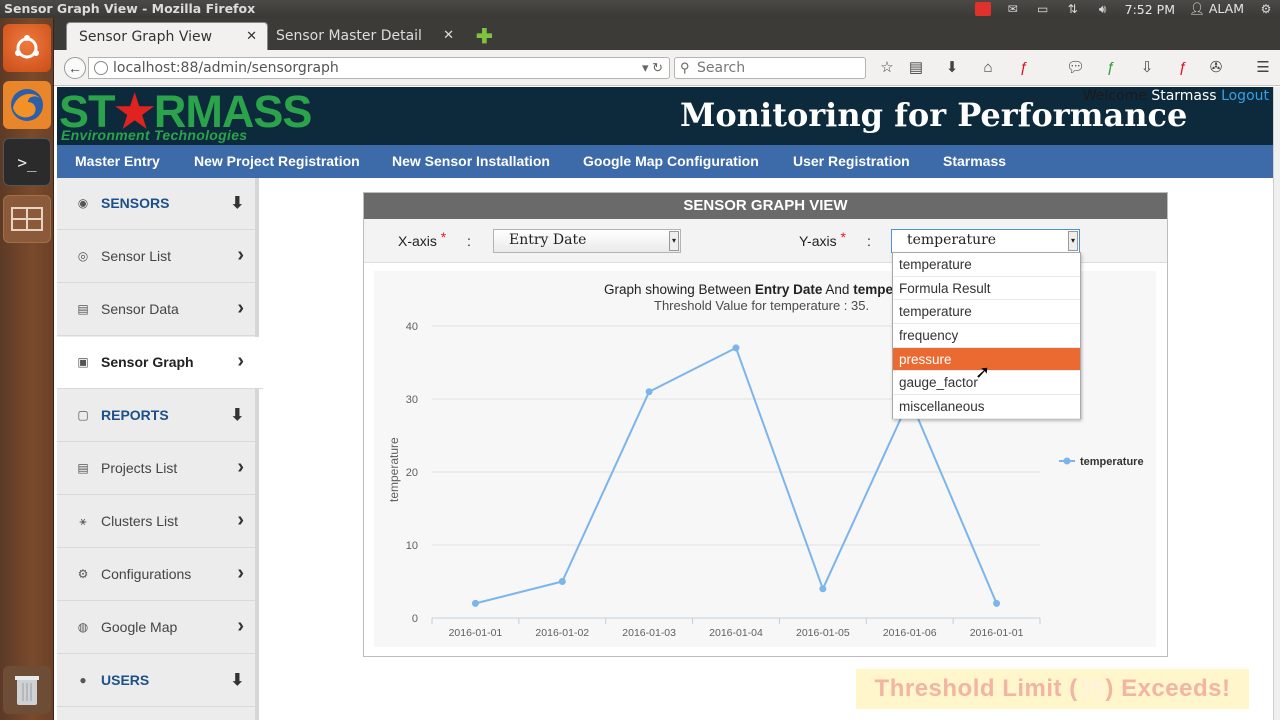  I want to click on nav-google-map-configuration: Google Map Configuration, so click(671, 161).